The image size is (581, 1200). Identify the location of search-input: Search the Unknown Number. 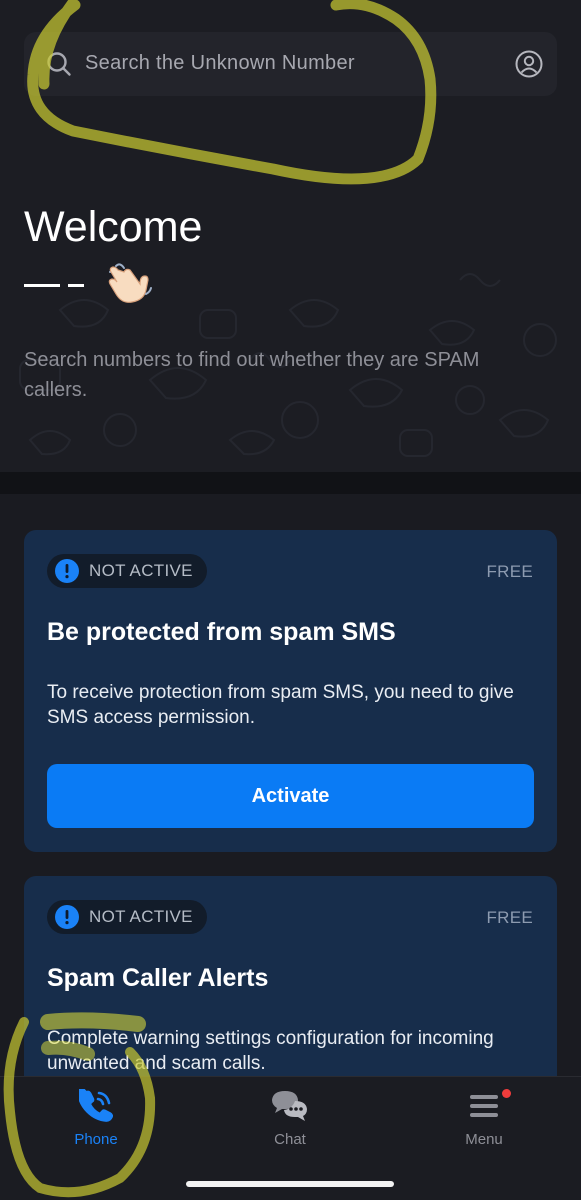
(220, 63).